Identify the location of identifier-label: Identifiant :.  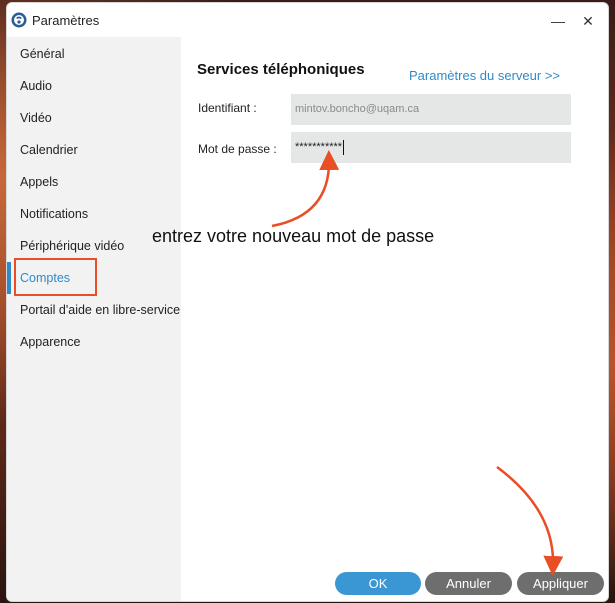
(227, 108).